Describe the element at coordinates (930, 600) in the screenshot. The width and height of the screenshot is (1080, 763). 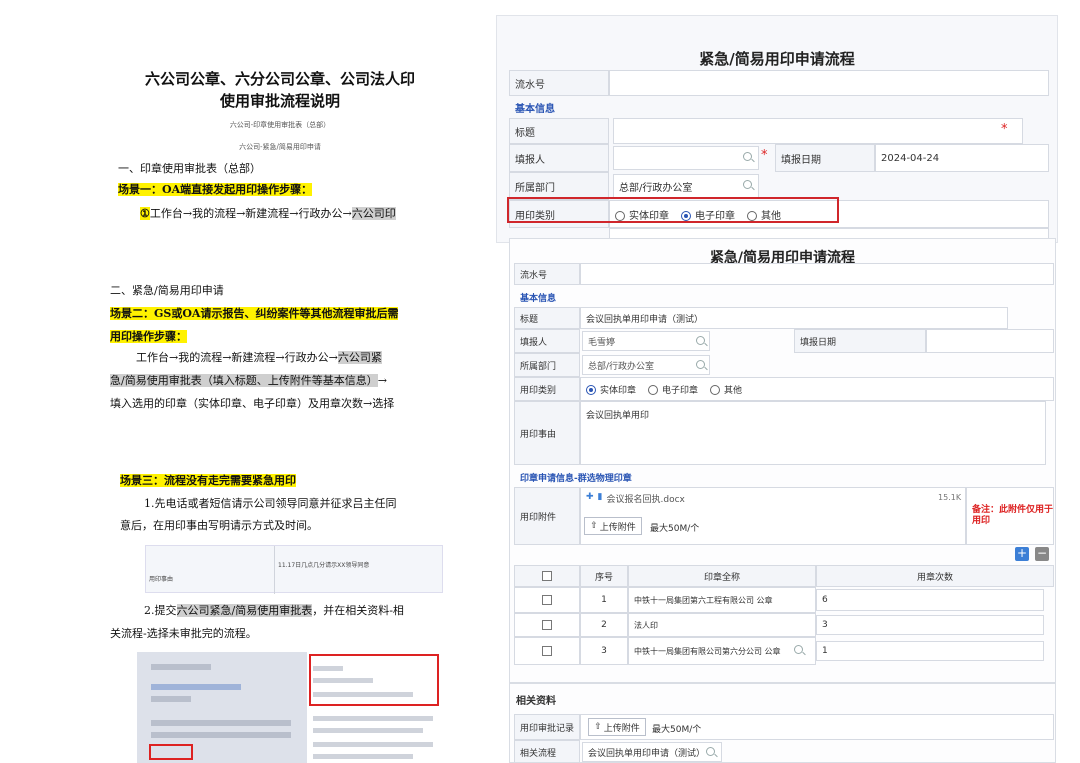
I see `row-count-input: 6` at that location.